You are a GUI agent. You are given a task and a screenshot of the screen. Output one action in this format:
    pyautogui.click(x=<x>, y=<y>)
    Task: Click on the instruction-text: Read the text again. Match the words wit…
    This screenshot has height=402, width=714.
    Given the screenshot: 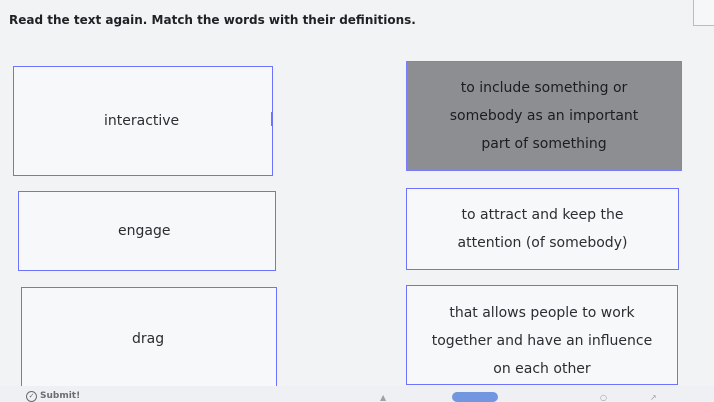 What is the action you would take?
    pyautogui.click(x=212, y=20)
    